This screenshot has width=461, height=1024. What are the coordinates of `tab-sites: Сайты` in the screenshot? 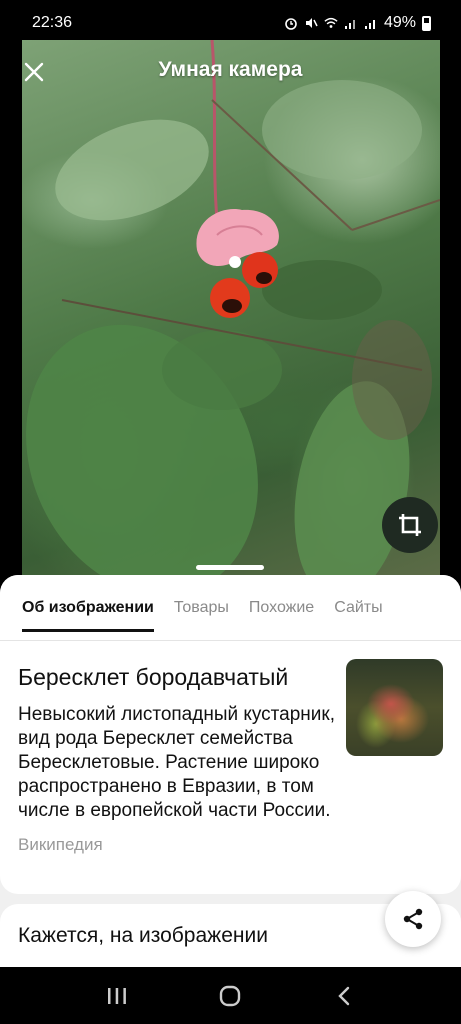 It's located at (358, 608).